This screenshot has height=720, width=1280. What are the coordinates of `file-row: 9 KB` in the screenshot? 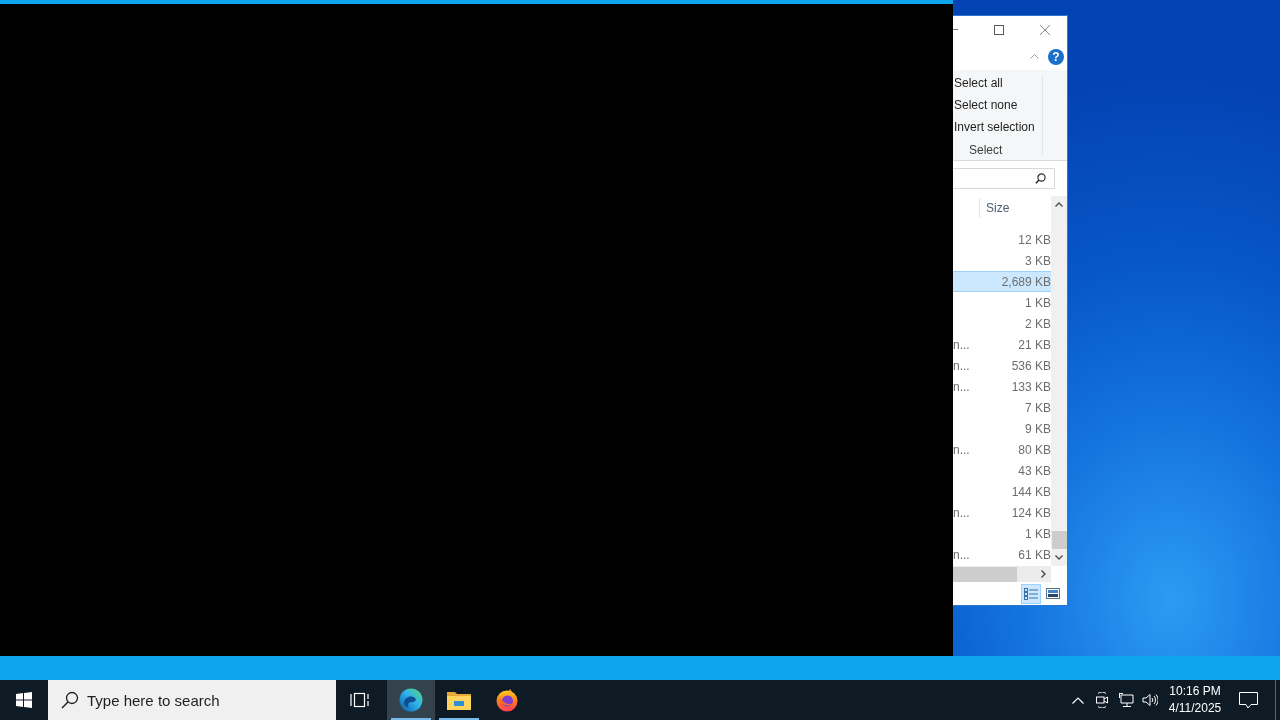 It's located at (1002, 428).